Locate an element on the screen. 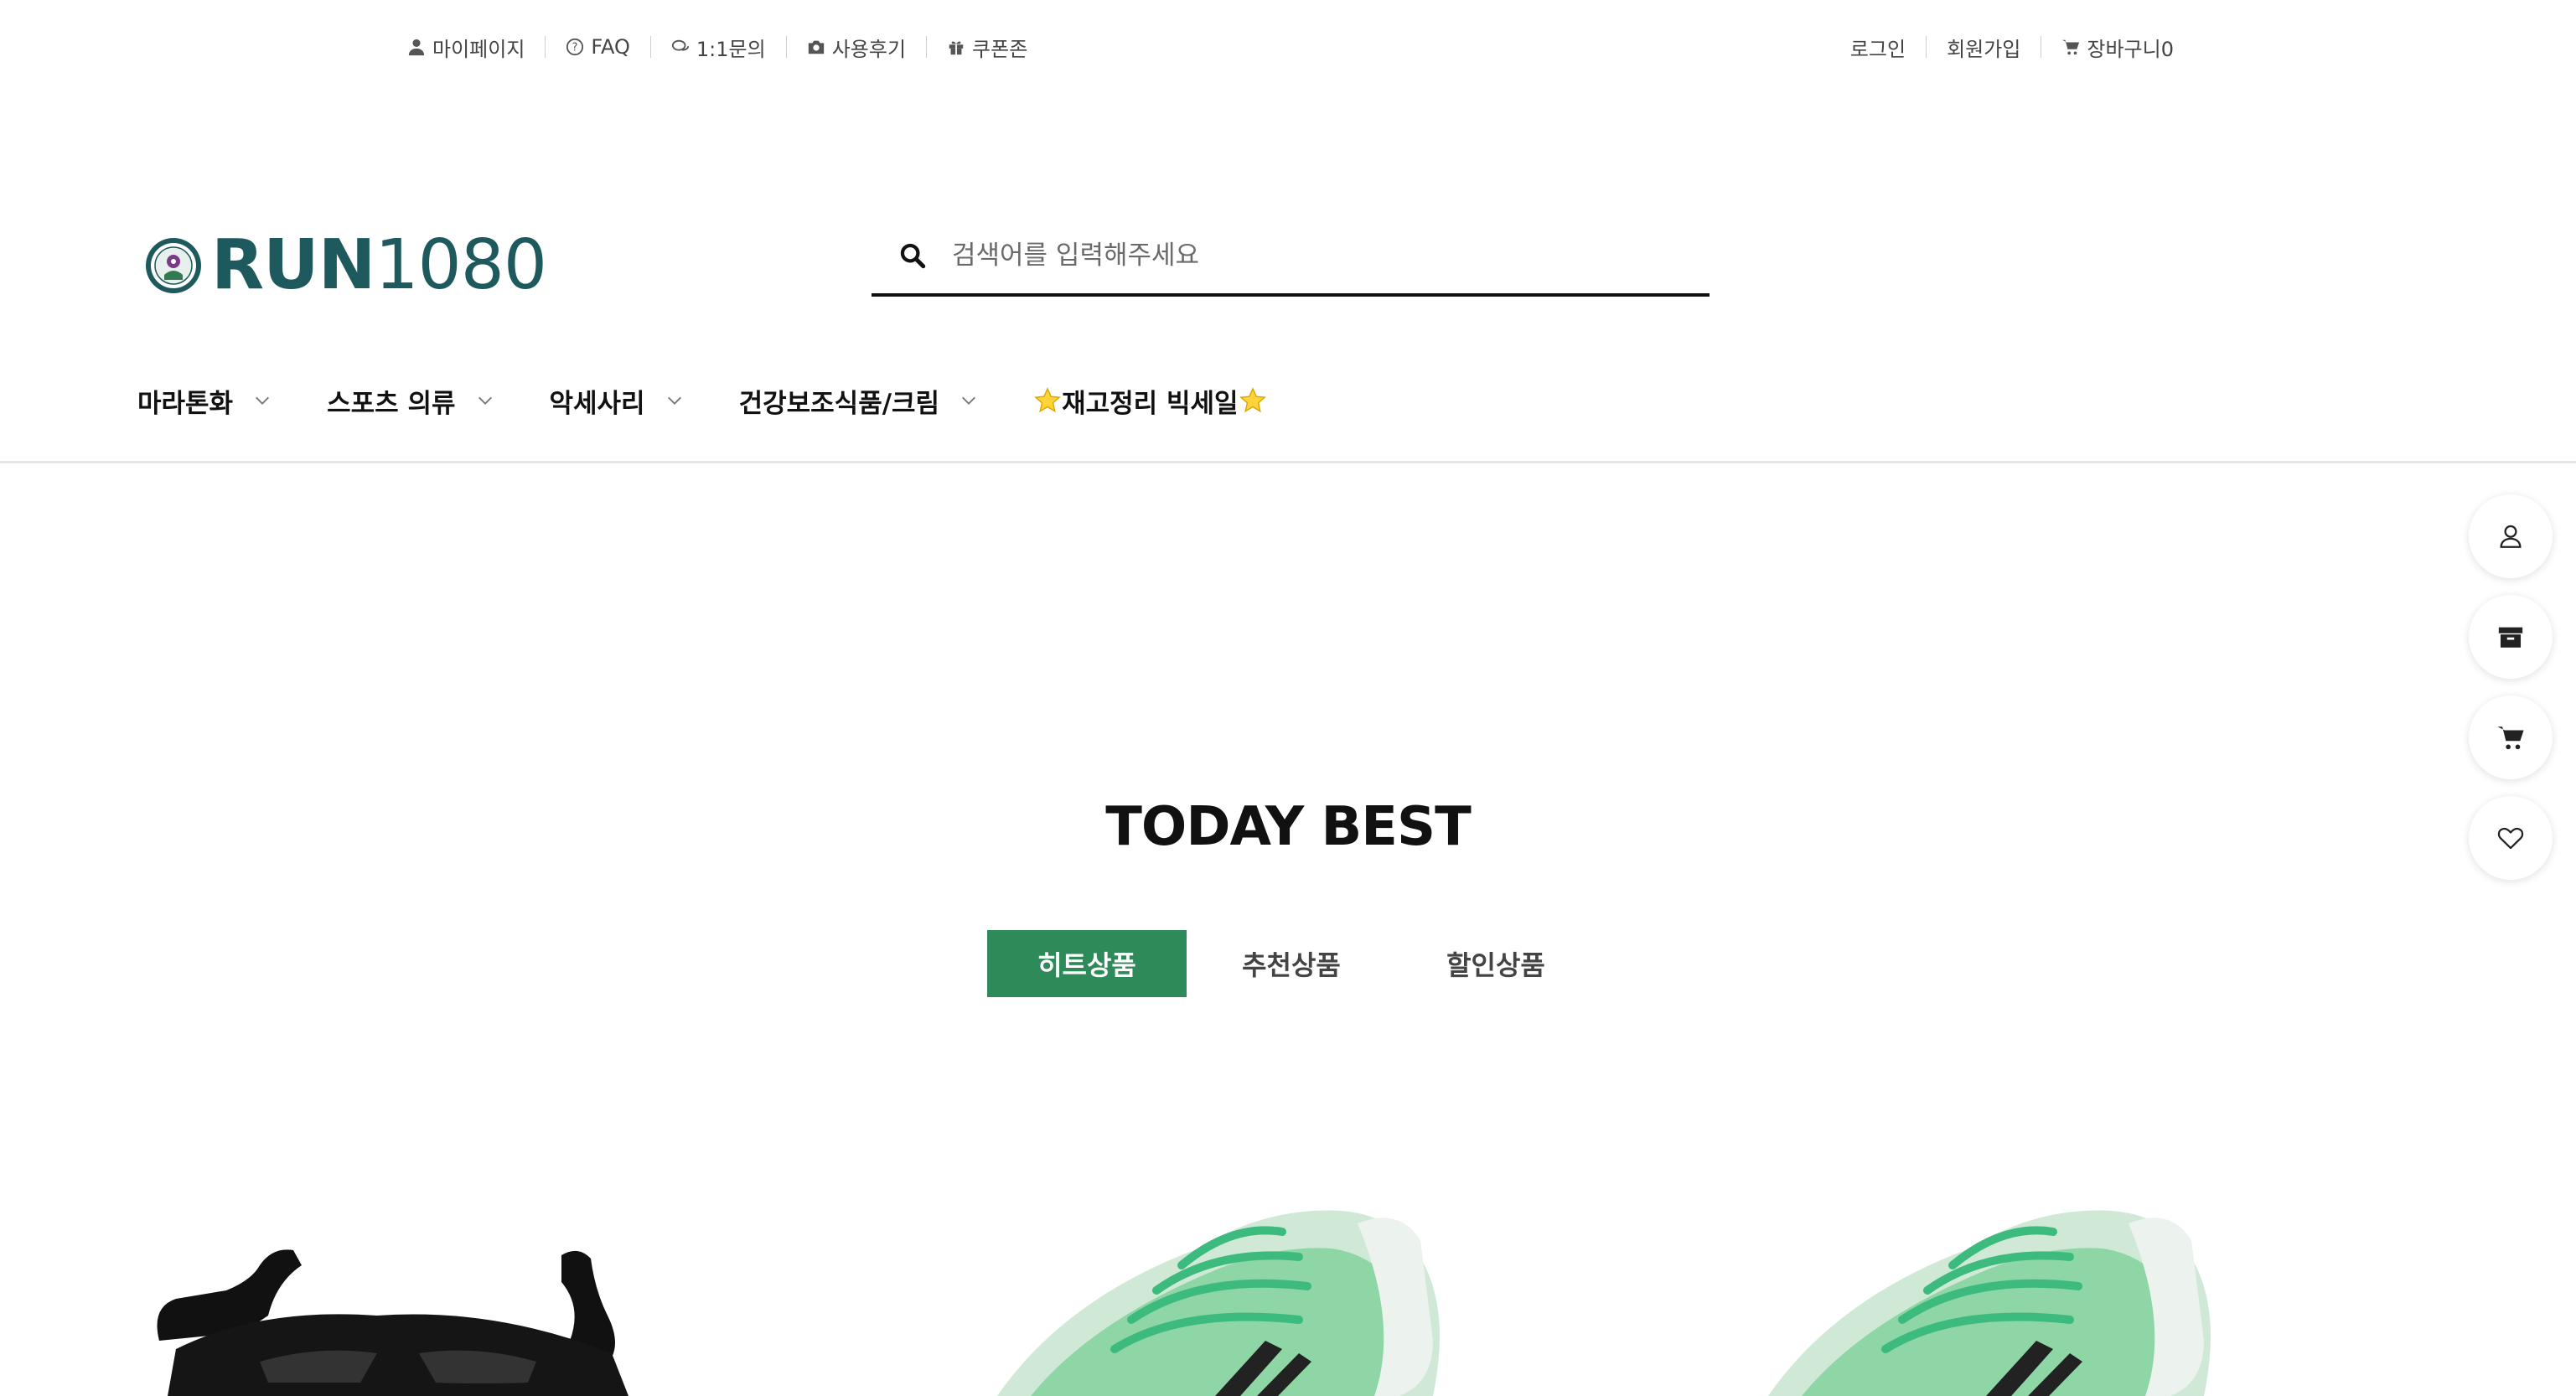 The width and height of the screenshot is (2576, 1396). tab-hit-products: 히트상품 is located at coordinates (1087, 963).